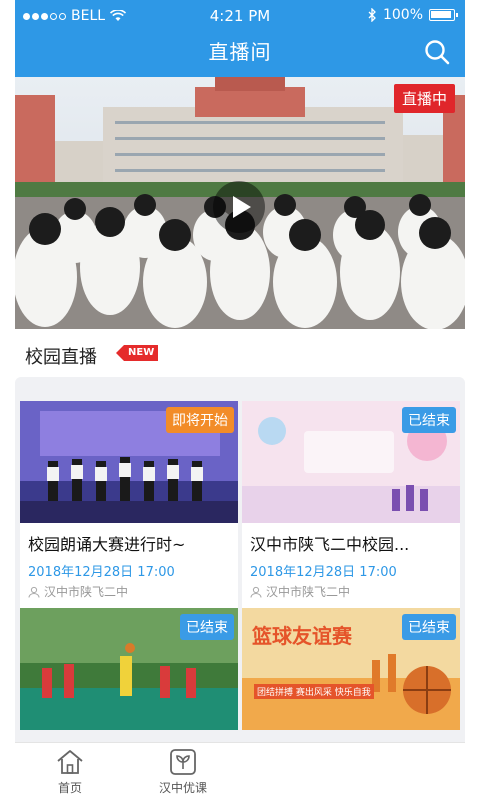 The width and height of the screenshot is (480, 800). I want to click on thumbnail-banner-text: 篮球友谊赛, so click(302, 636).